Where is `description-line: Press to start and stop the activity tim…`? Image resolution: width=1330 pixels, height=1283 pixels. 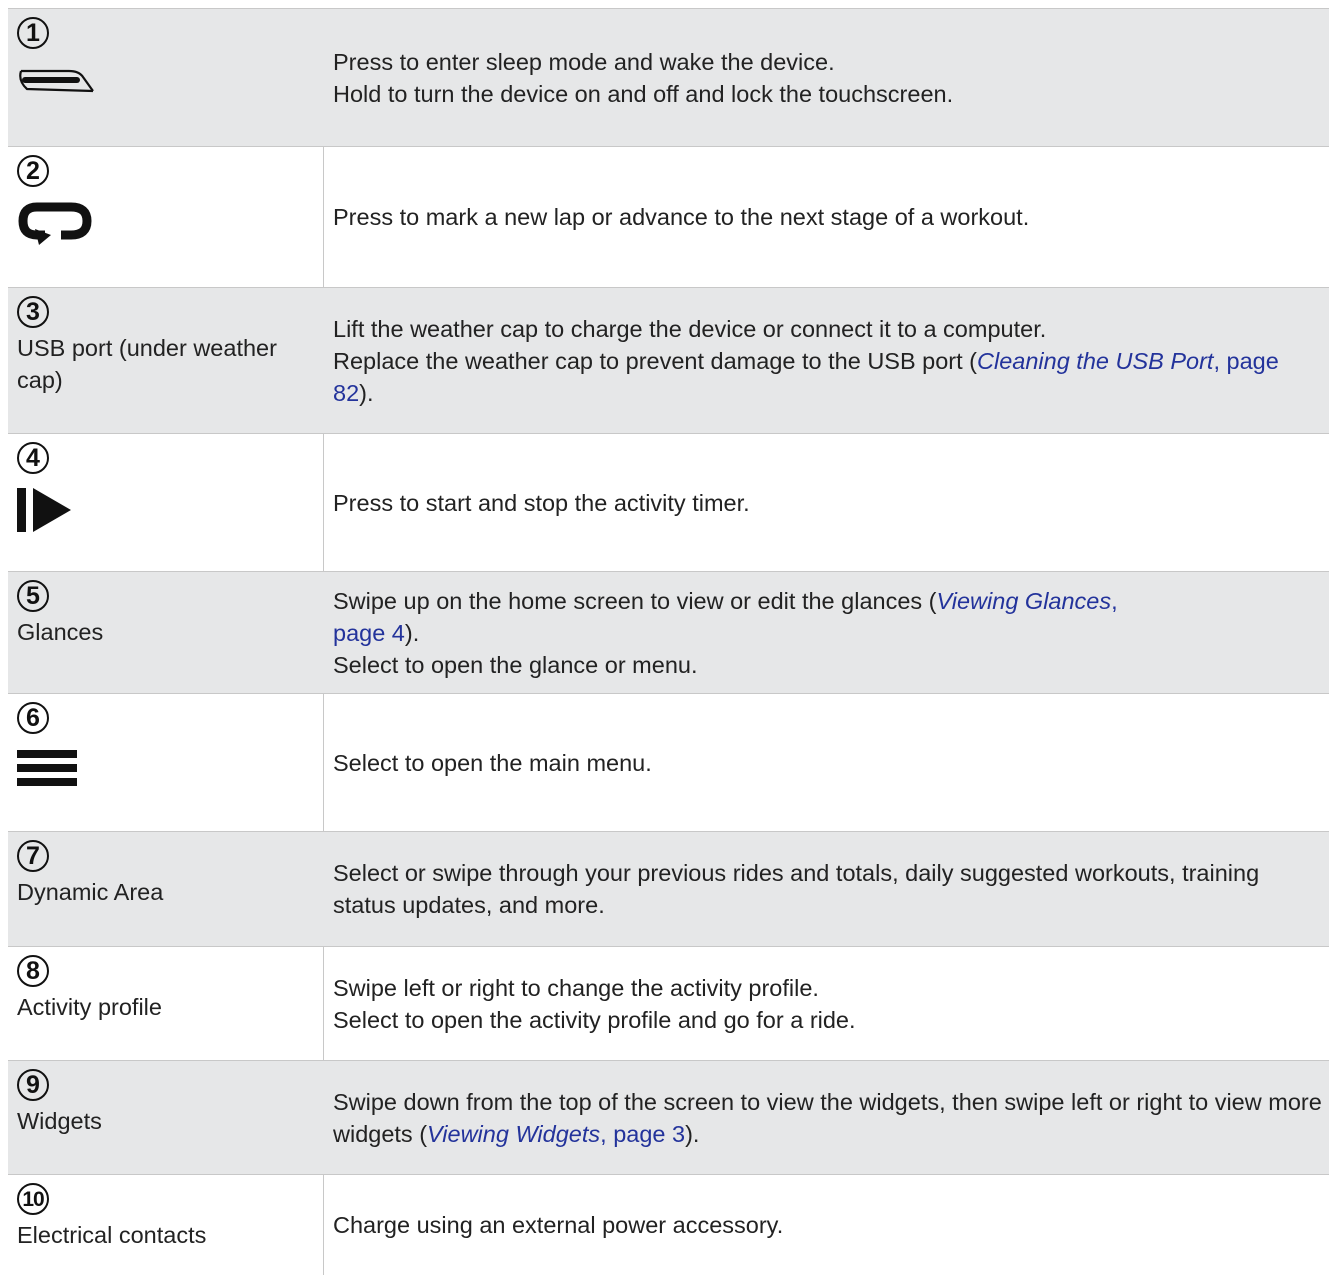
description-line: Press to start and stop the activity tim… is located at coordinates (541, 502).